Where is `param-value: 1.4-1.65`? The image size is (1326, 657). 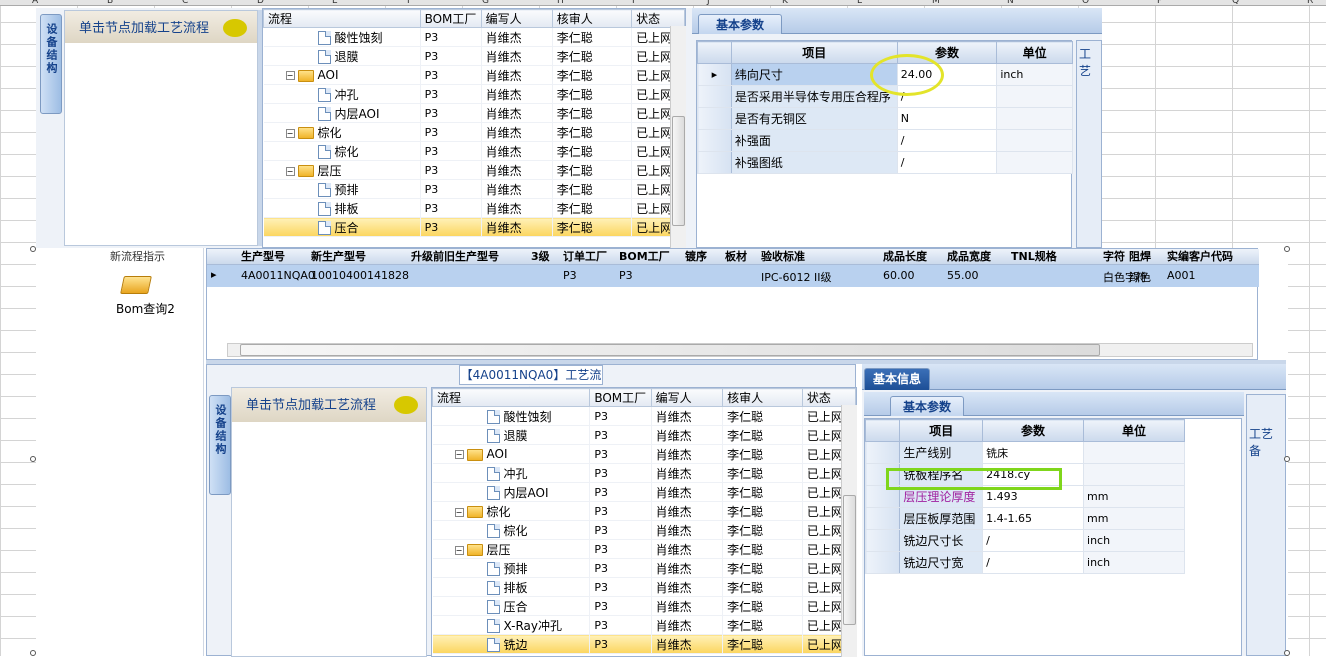
param-value: 1.4-1.65 is located at coordinates (1033, 518).